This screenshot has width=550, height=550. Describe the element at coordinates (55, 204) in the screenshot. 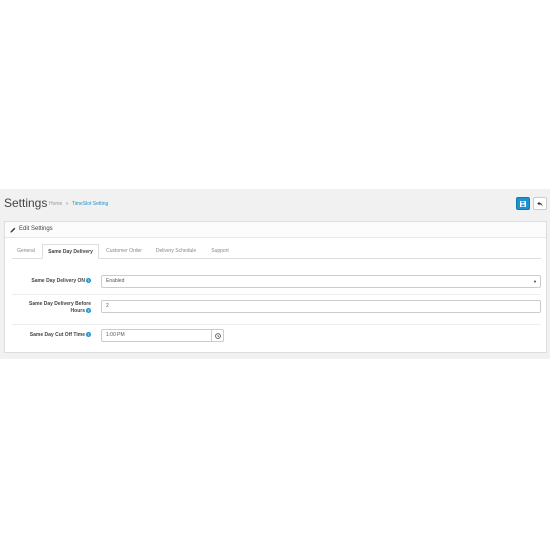

I see `breadcrumb-home-link: Home` at that location.